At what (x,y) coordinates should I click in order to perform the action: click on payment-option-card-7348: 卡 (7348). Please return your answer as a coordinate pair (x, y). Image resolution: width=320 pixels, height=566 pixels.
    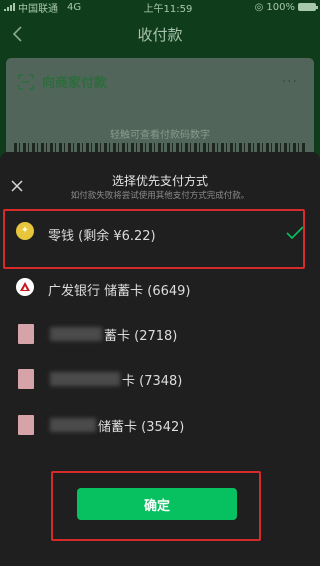
    Looking at the image, I should click on (160, 379).